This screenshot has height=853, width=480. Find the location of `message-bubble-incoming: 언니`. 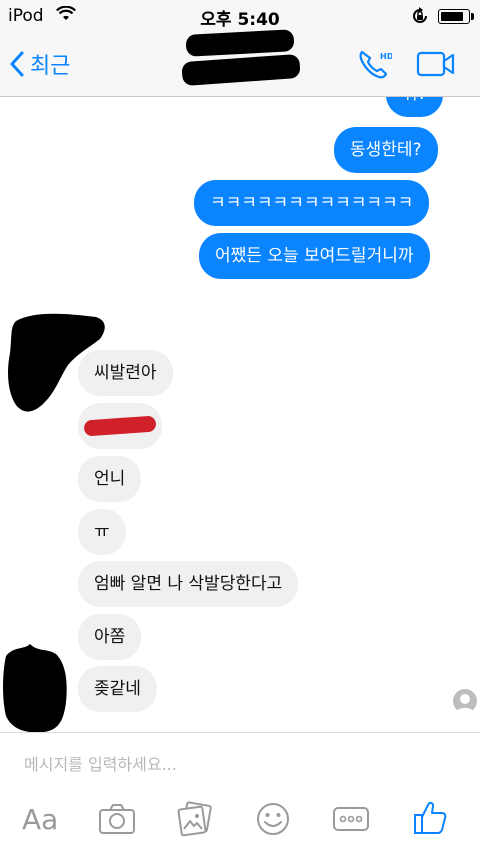

message-bubble-incoming: 언니 is located at coordinates (110, 479).